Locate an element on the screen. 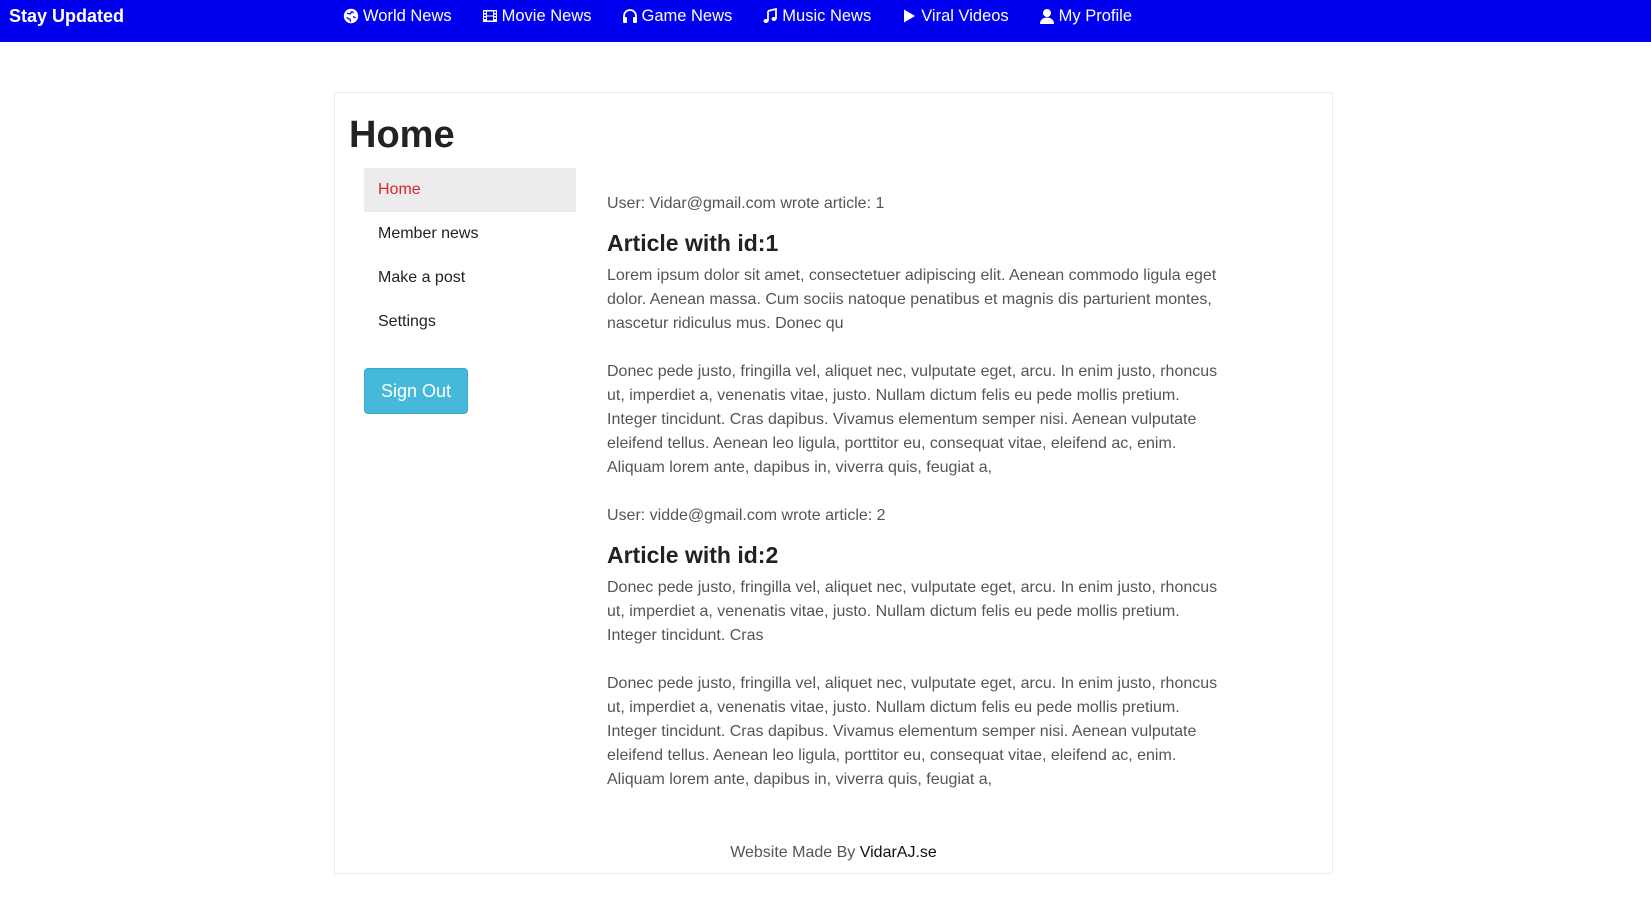  brand-title: Stay Updated is located at coordinates (66, 16).